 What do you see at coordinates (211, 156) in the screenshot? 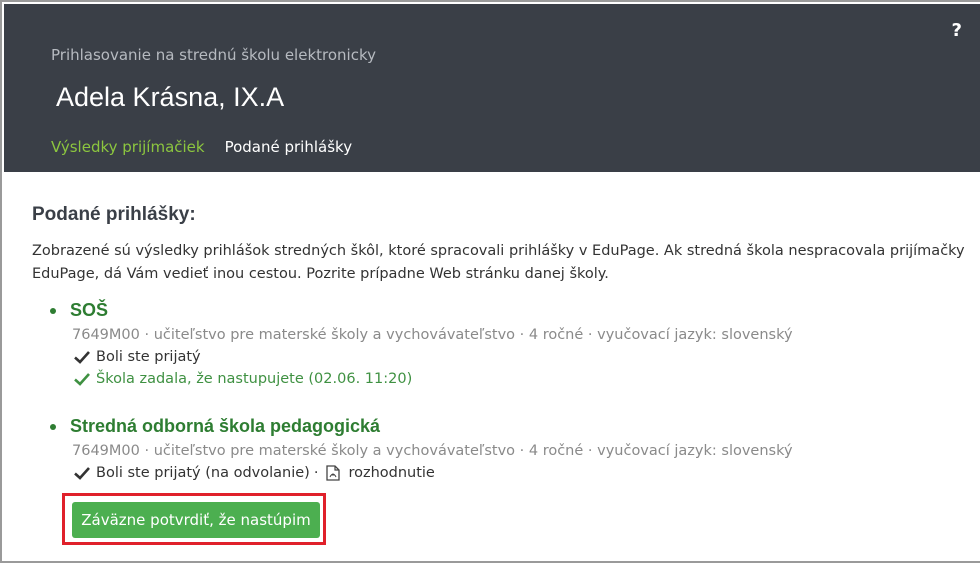
I see `tab-bar: Výsledky prijímačiek Podané prihlášky` at bounding box center [211, 156].